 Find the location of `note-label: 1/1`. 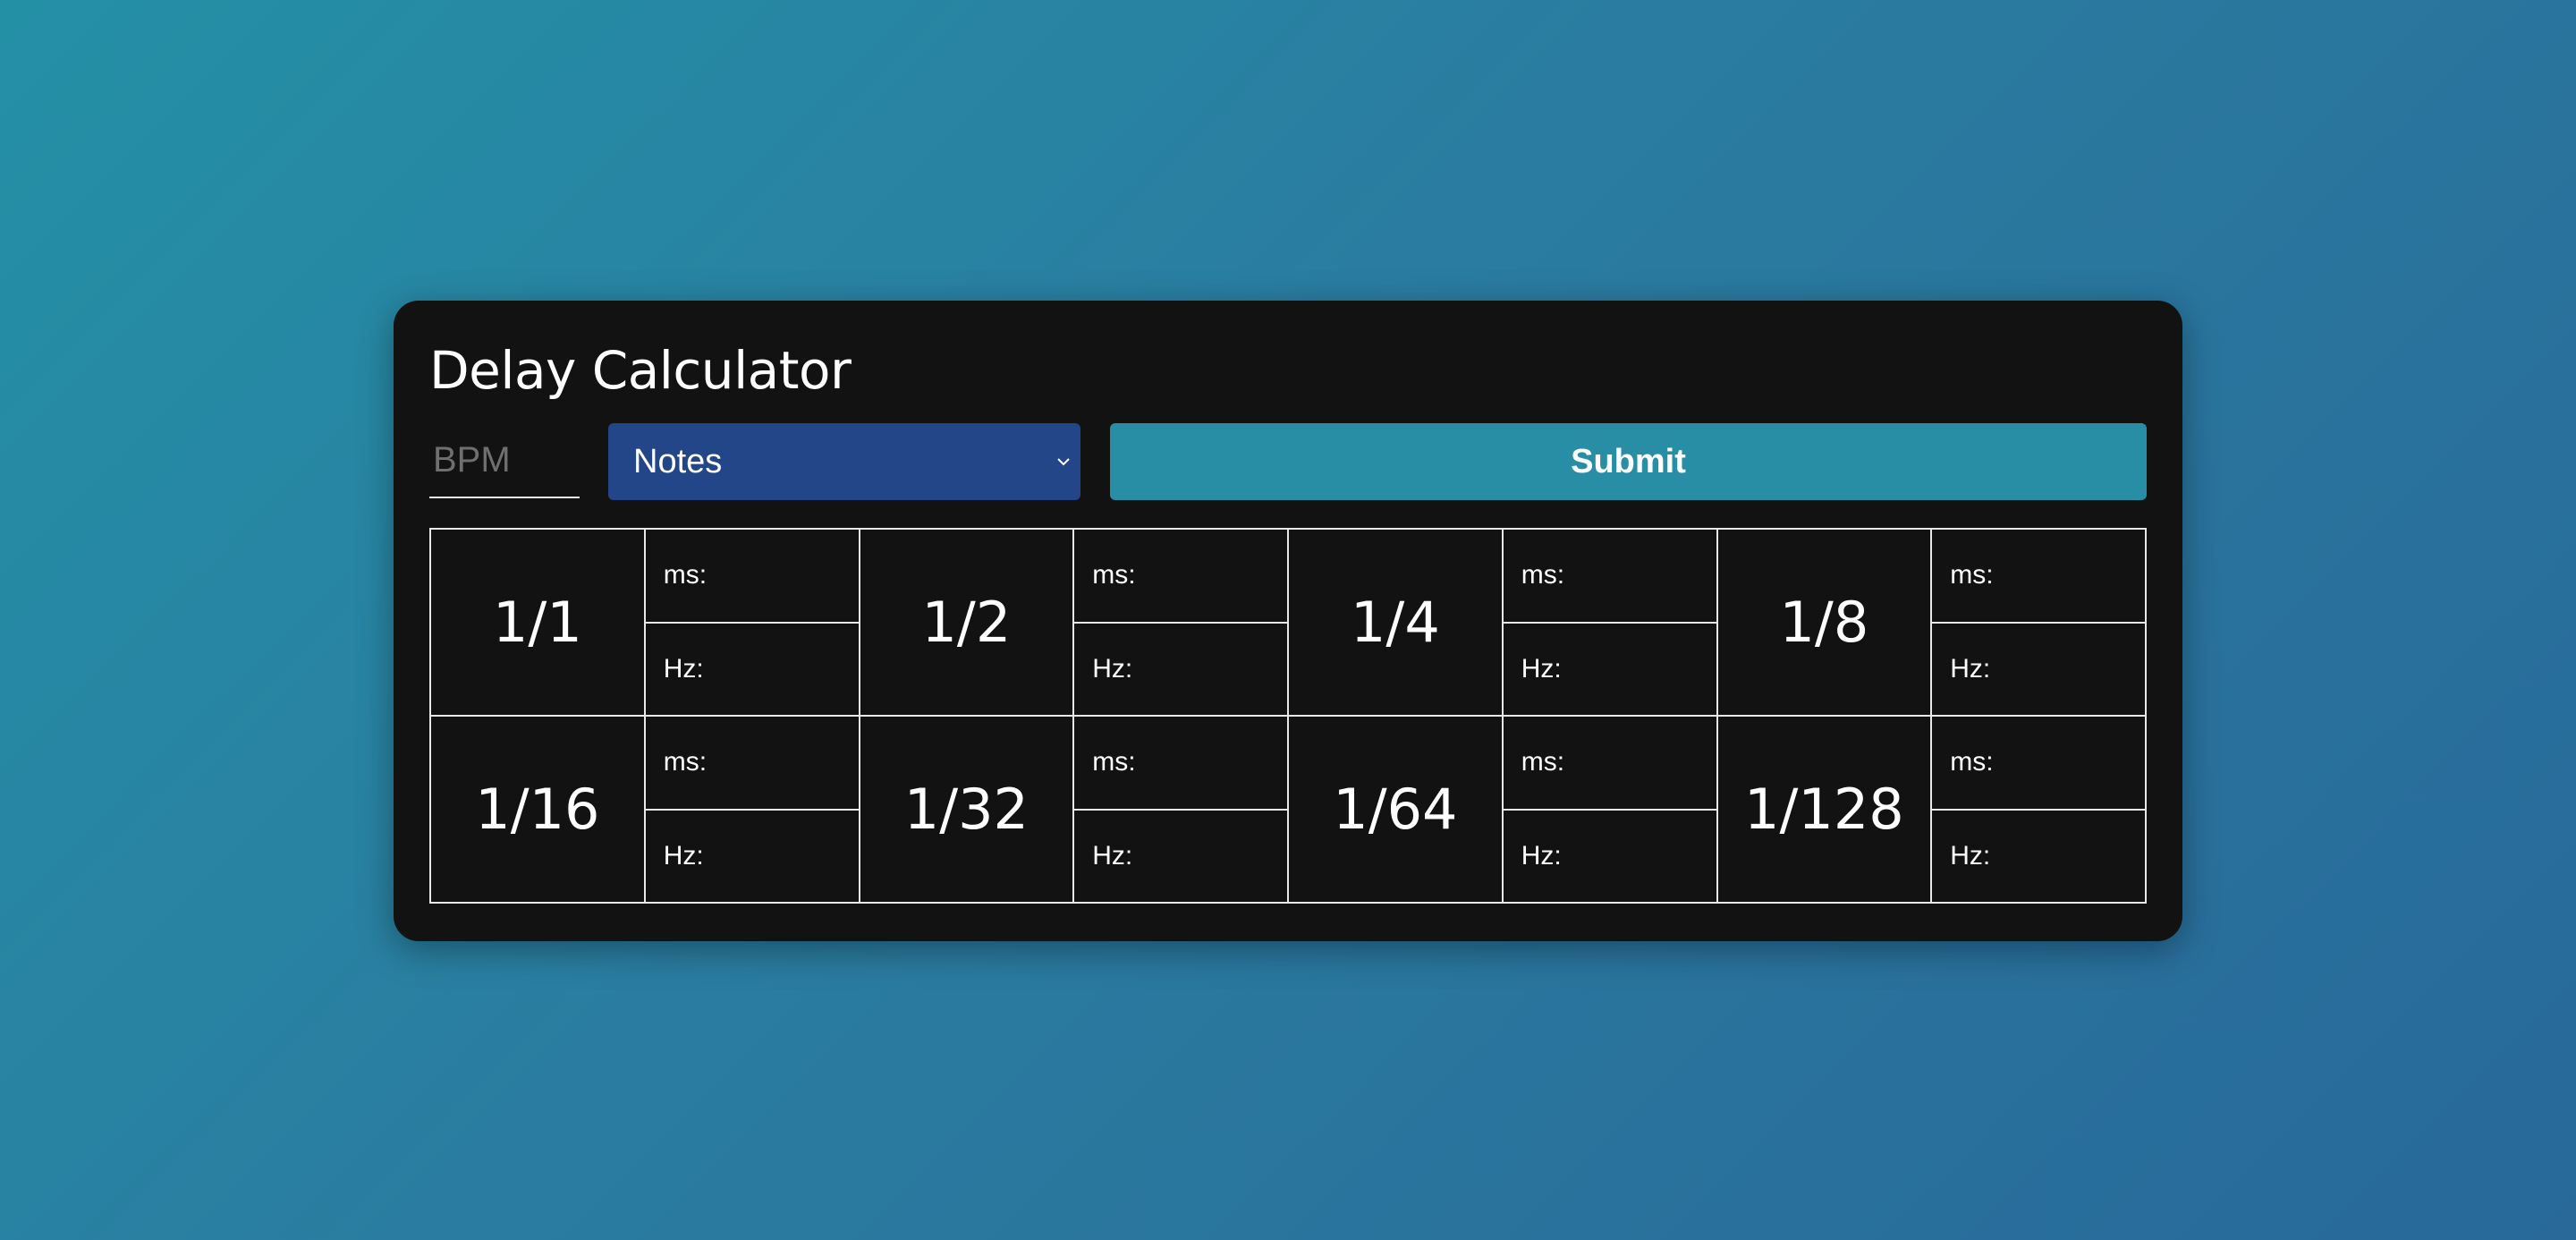

note-label: 1/1 is located at coordinates (538, 623).